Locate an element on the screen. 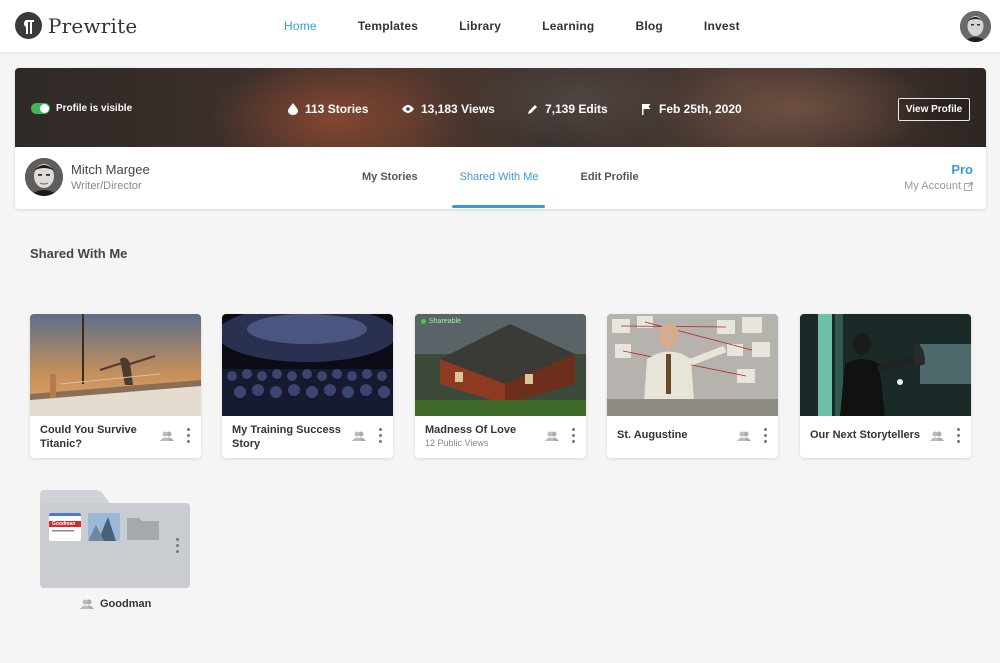 Image resolution: width=1000 pixels, height=663 pixels. story-public-views: 12 Public Views is located at coordinates (457, 443).